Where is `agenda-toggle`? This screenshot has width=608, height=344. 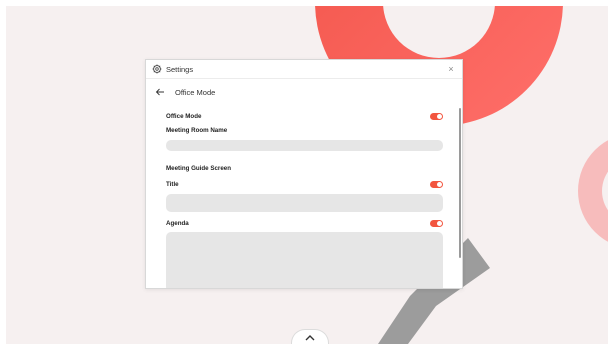
agenda-toggle is located at coordinates (436, 223).